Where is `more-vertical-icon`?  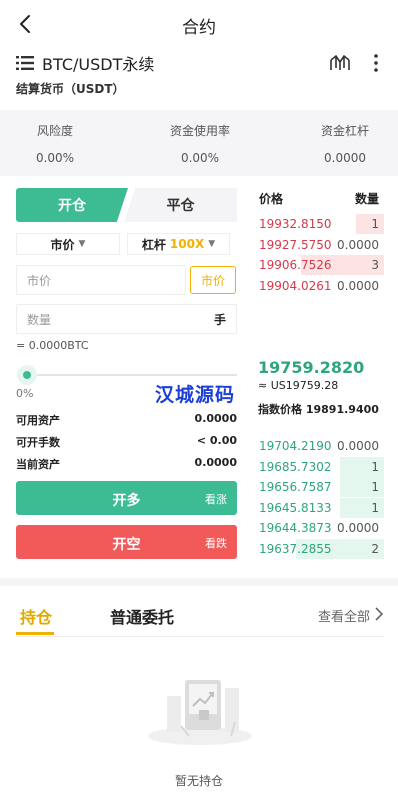
more-vertical-icon is located at coordinates (376, 63).